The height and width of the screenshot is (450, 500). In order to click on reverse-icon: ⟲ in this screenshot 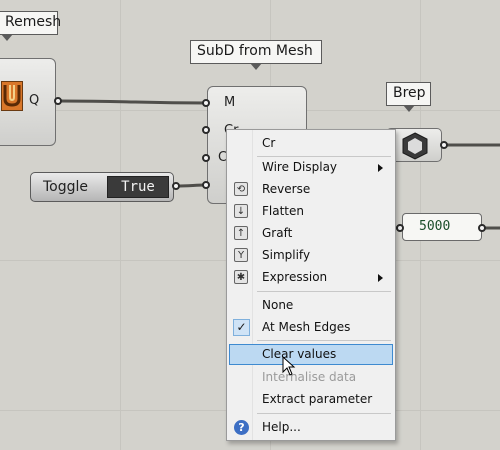, I will do `click(241, 189)`.